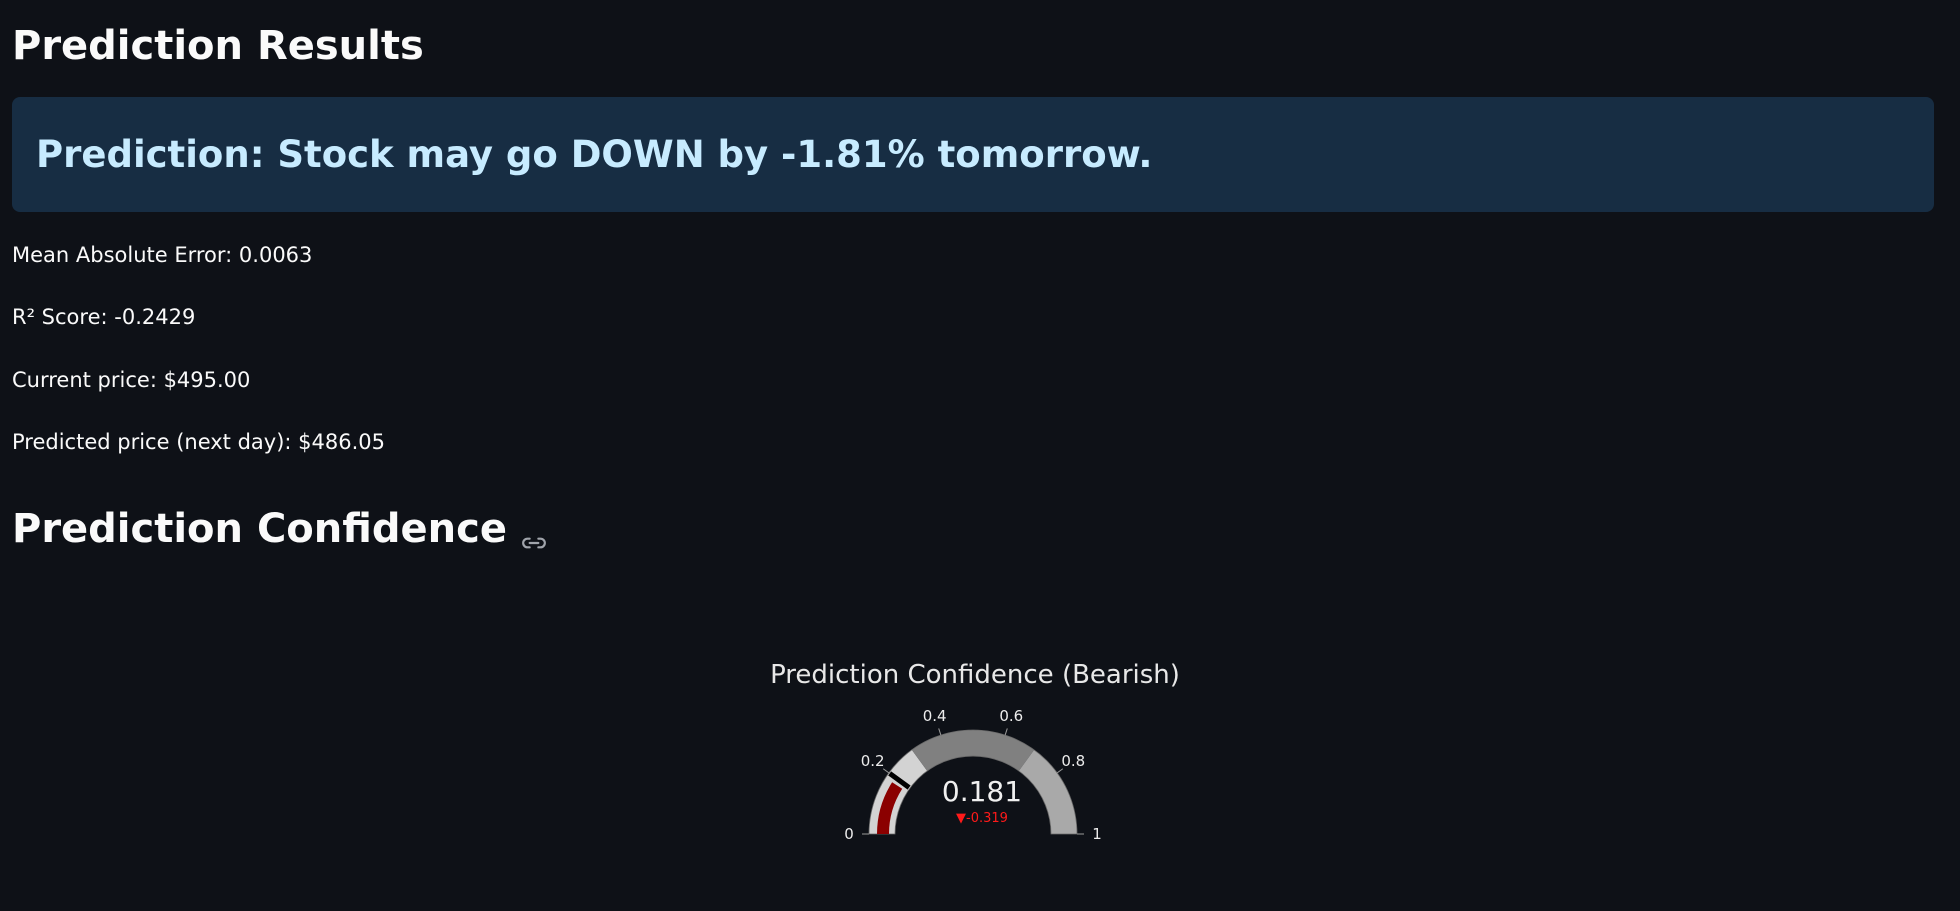 The image size is (1960, 911). Describe the element at coordinates (935, 716) in the screenshot. I see `gauge-tick-label-2: 0.4` at that location.